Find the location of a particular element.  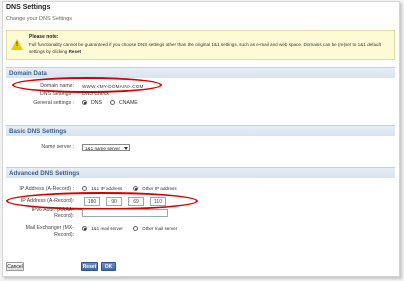

ipv6-label: IPv6 Addr. (AAAA- Record): is located at coordinates (39, 213).